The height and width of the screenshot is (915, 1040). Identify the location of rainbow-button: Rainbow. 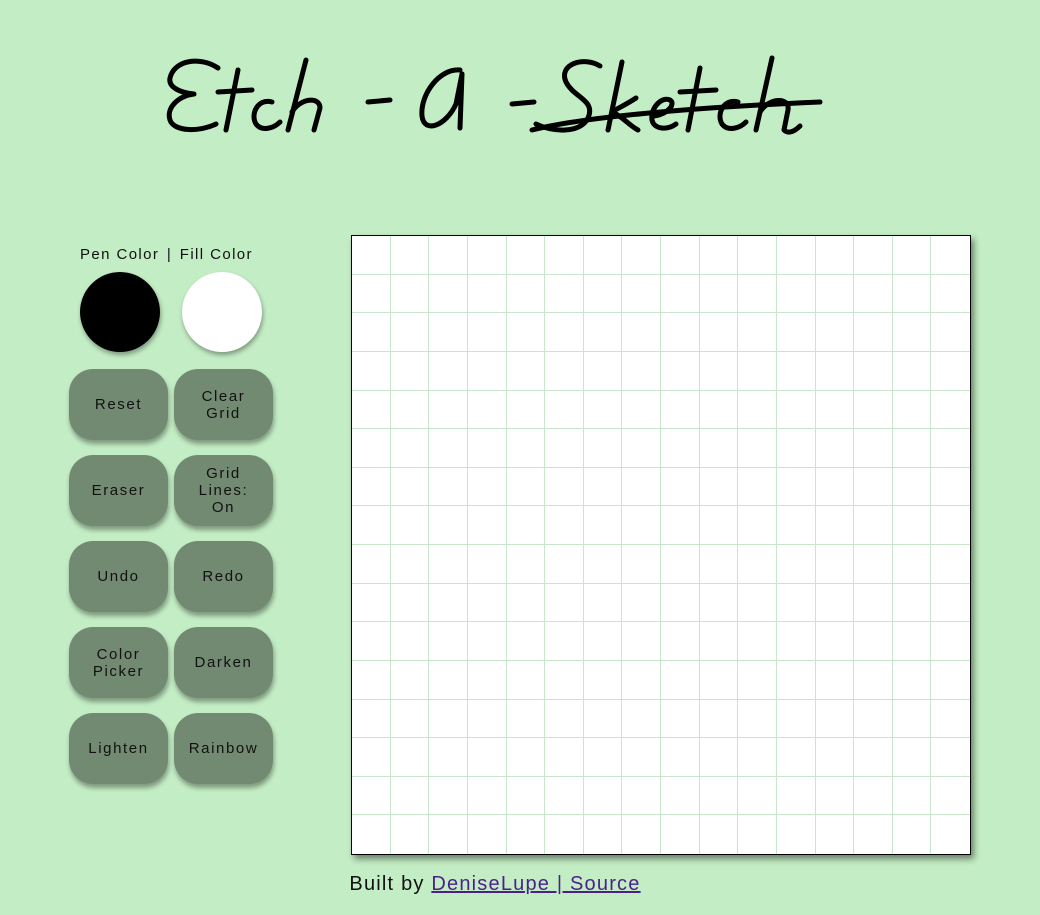
(223, 748).